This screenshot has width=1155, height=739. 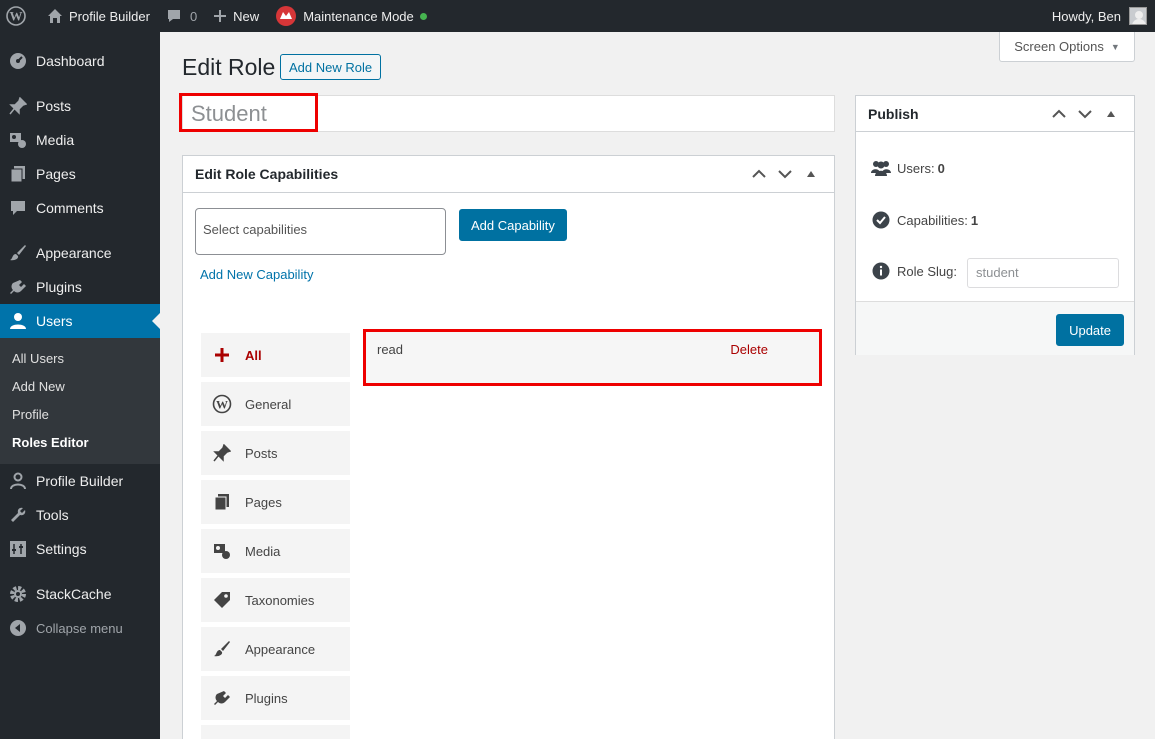 What do you see at coordinates (80, 61) in the screenshot?
I see `sidebar-item-dashboard: Dashboard` at bounding box center [80, 61].